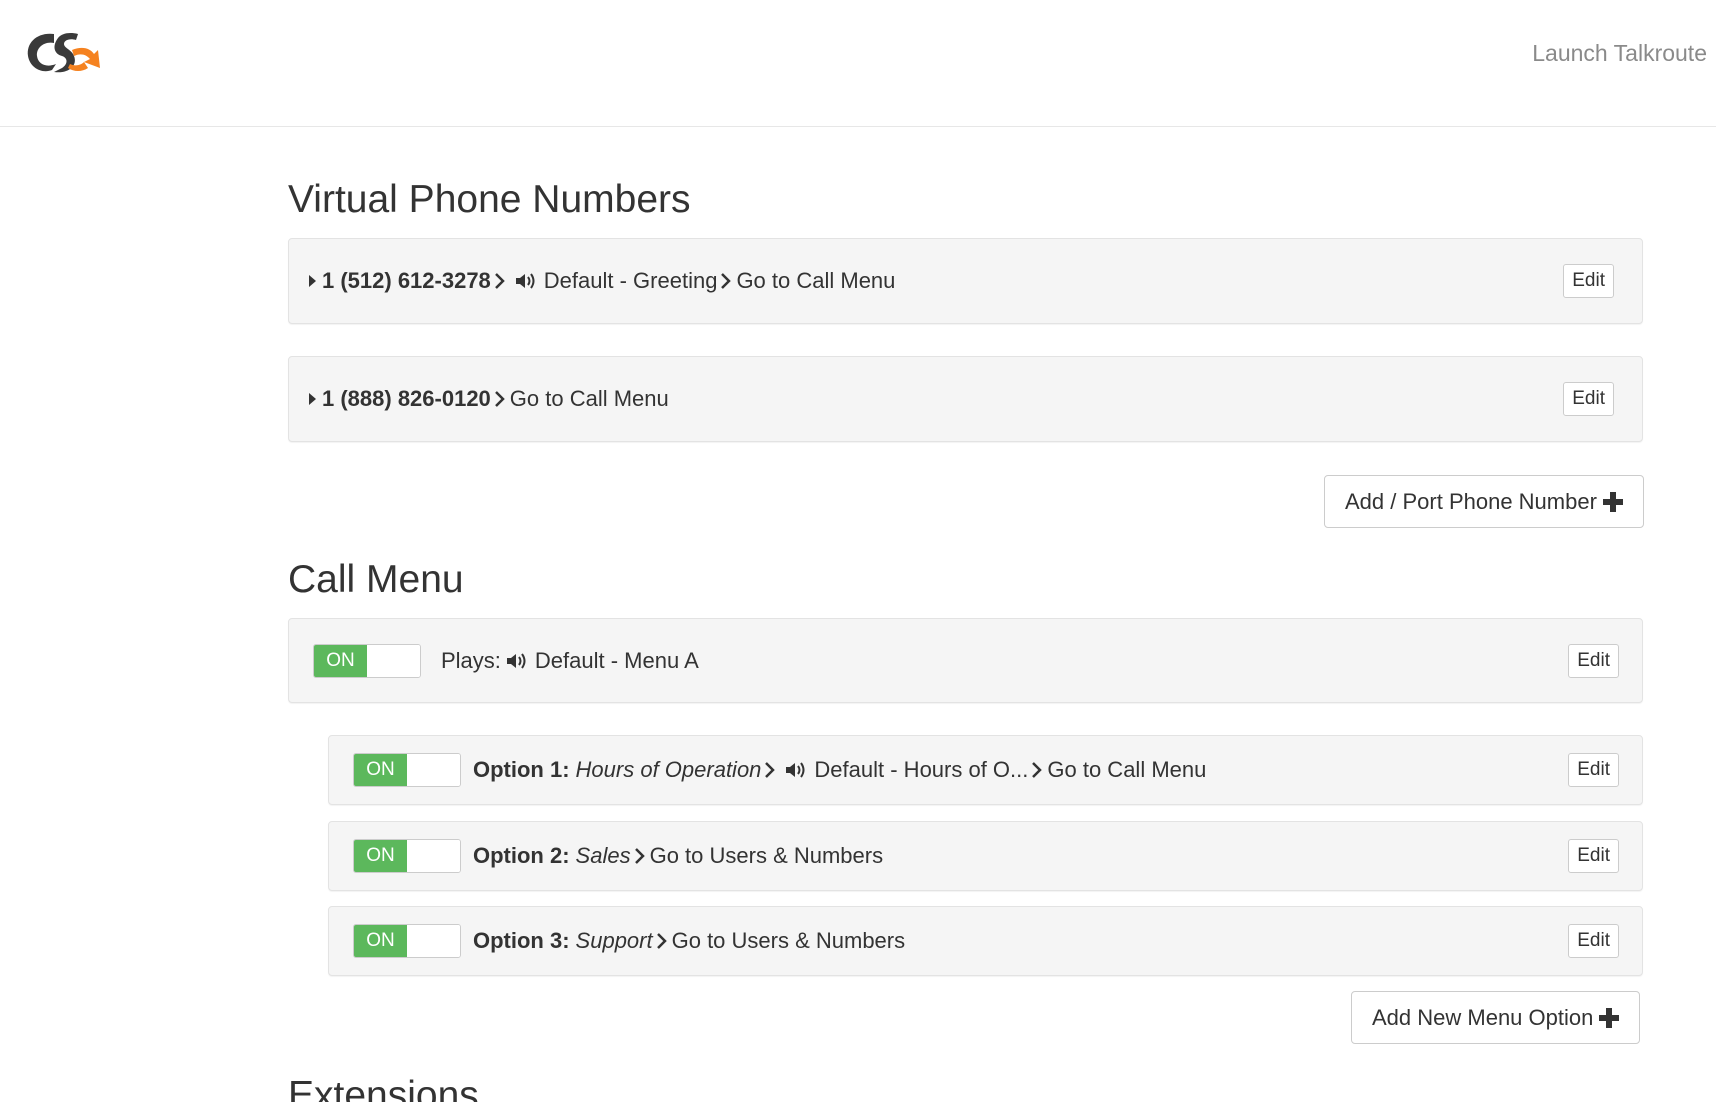  Describe the element at coordinates (614, 940) in the screenshot. I see `option-name: Support` at that location.